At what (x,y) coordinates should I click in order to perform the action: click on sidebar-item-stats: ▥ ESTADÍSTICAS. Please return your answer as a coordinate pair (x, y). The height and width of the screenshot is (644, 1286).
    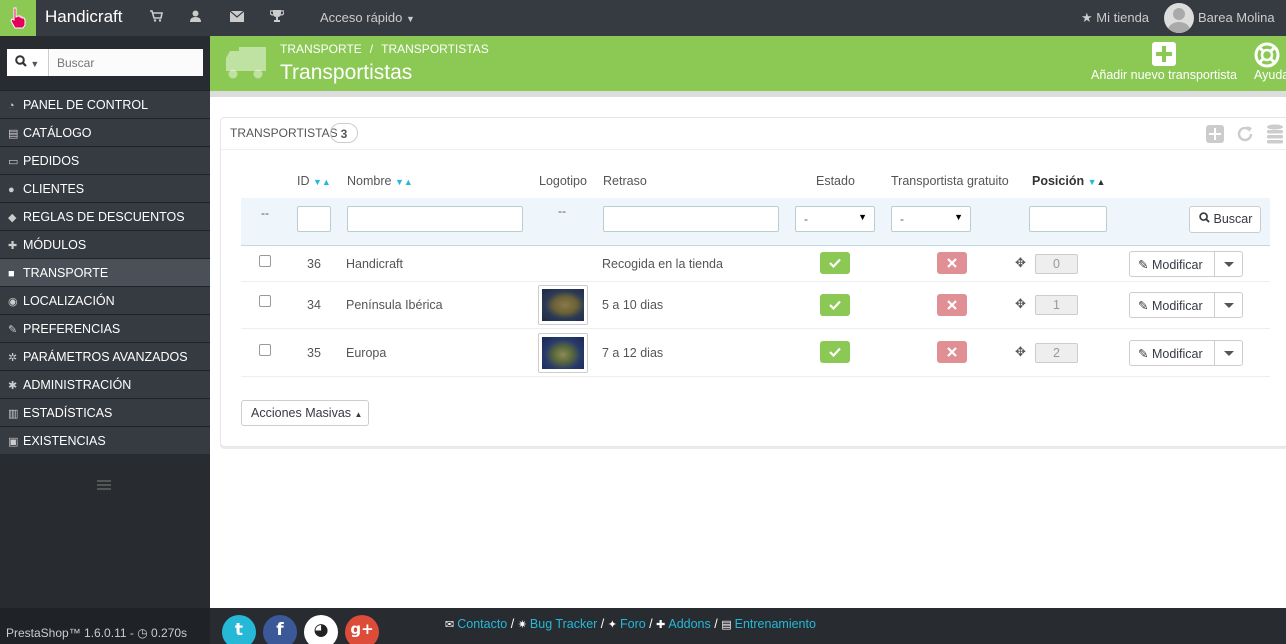
    Looking at the image, I should click on (105, 412).